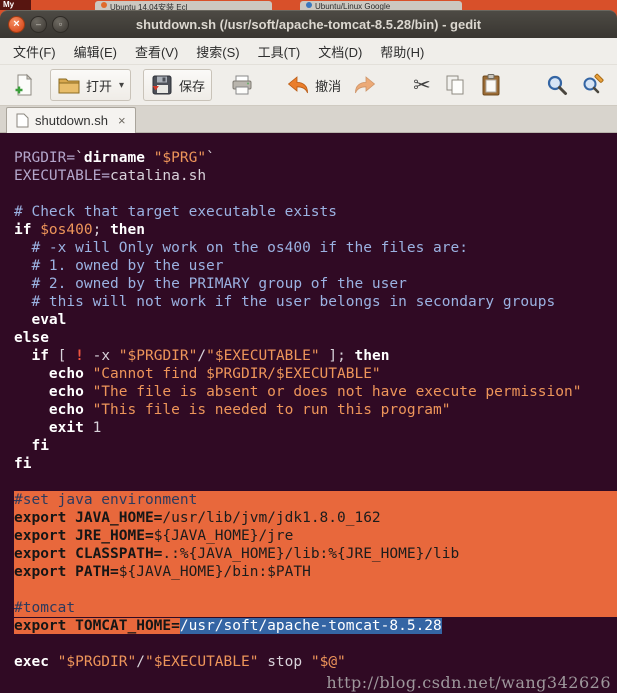 The width and height of the screenshot is (617, 693). Describe the element at coordinates (75, 428) in the screenshot. I see `code-line-16: exit 1` at that location.